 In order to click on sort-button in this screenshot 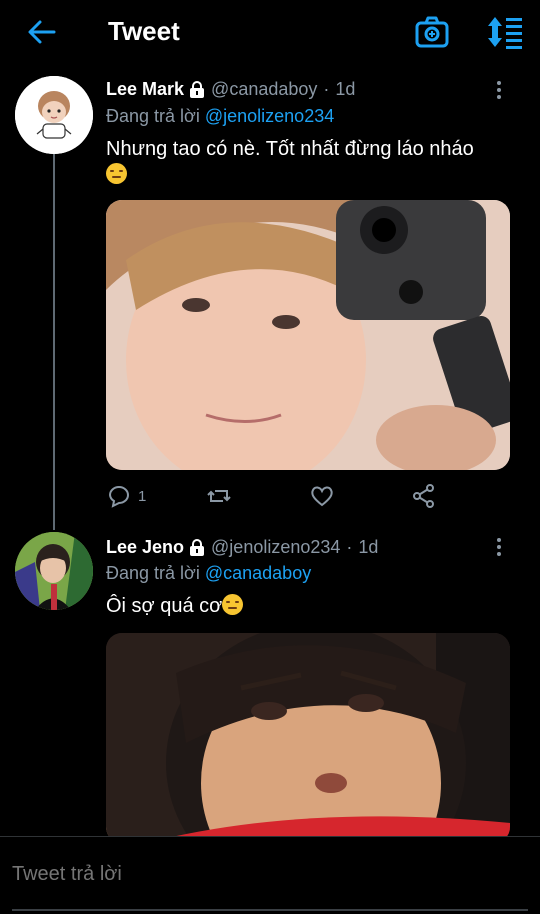, I will do `click(505, 32)`.